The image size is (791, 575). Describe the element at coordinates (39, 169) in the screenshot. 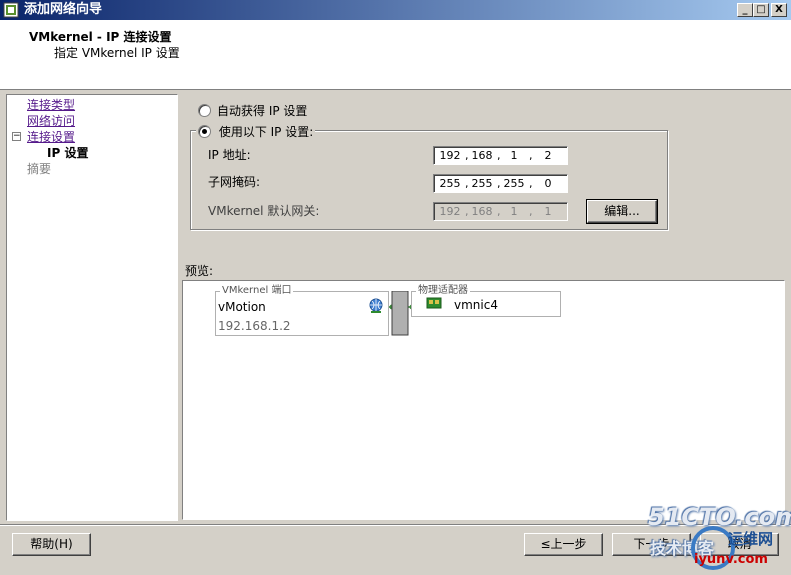

I see `nav-item-summary: 摘要` at that location.